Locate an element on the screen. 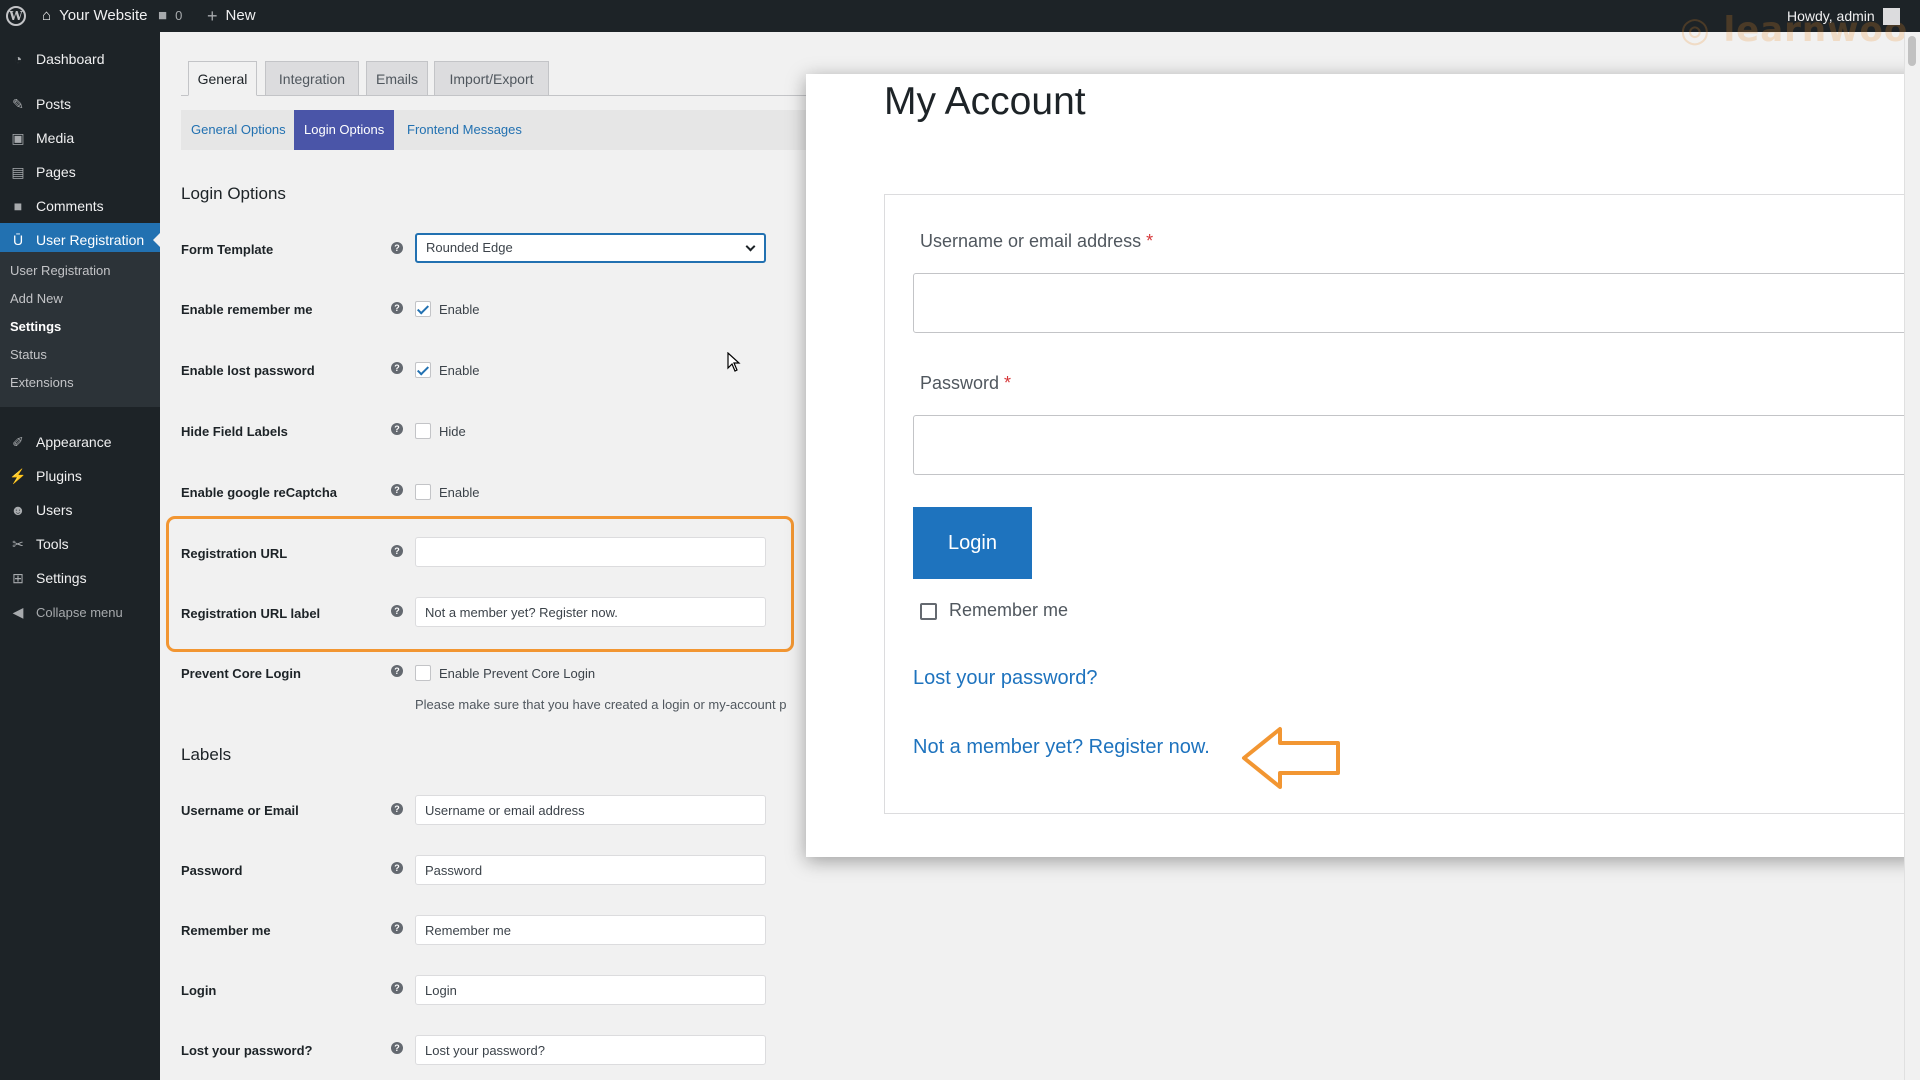 Image resolution: width=1920 pixels, height=1080 pixels. submenu-settings: Settings is located at coordinates (35, 326).